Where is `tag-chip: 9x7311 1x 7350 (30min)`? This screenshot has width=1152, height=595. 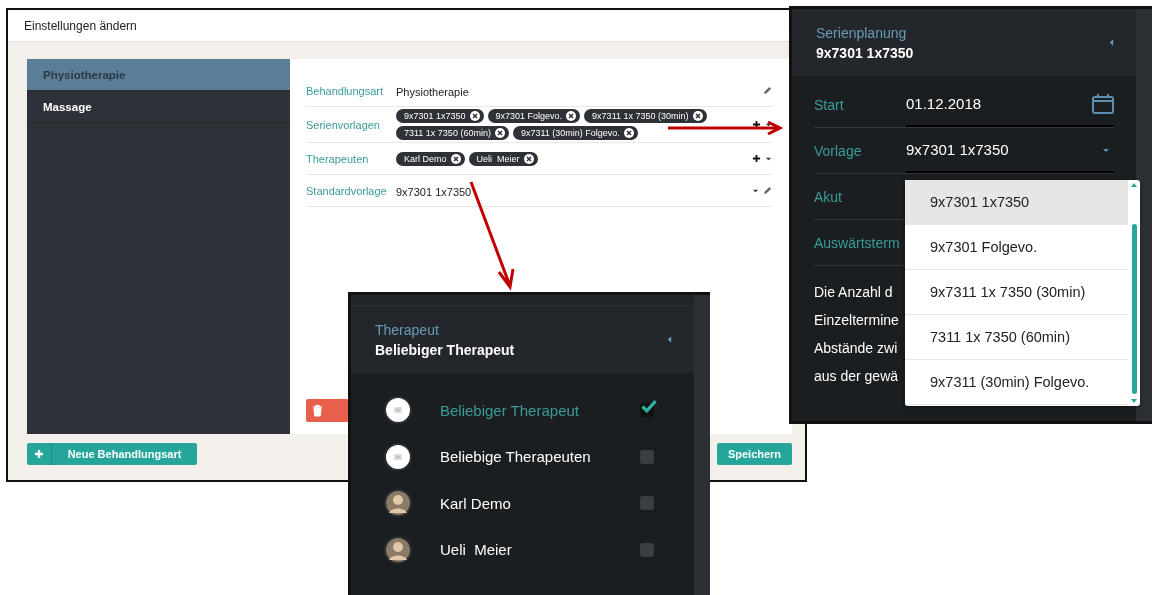 tag-chip: 9x7311 1x 7350 (30min) is located at coordinates (645, 116).